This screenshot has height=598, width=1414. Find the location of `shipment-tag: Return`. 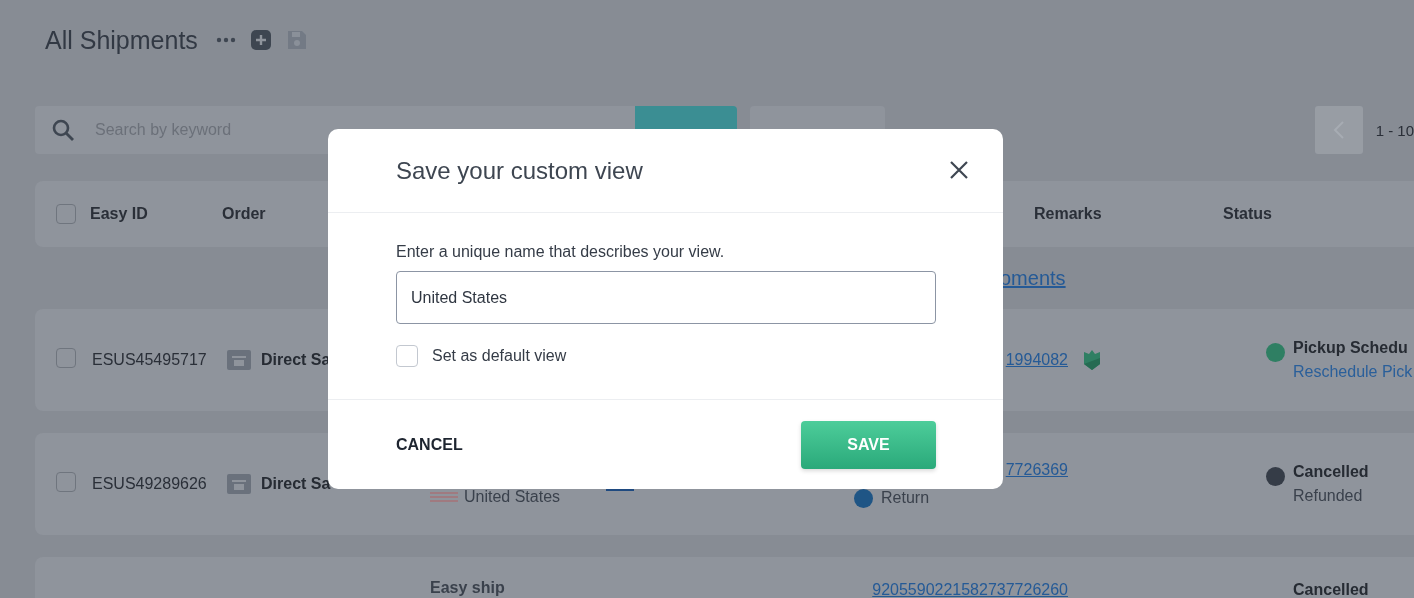

shipment-tag: Return is located at coordinates (905, 498).